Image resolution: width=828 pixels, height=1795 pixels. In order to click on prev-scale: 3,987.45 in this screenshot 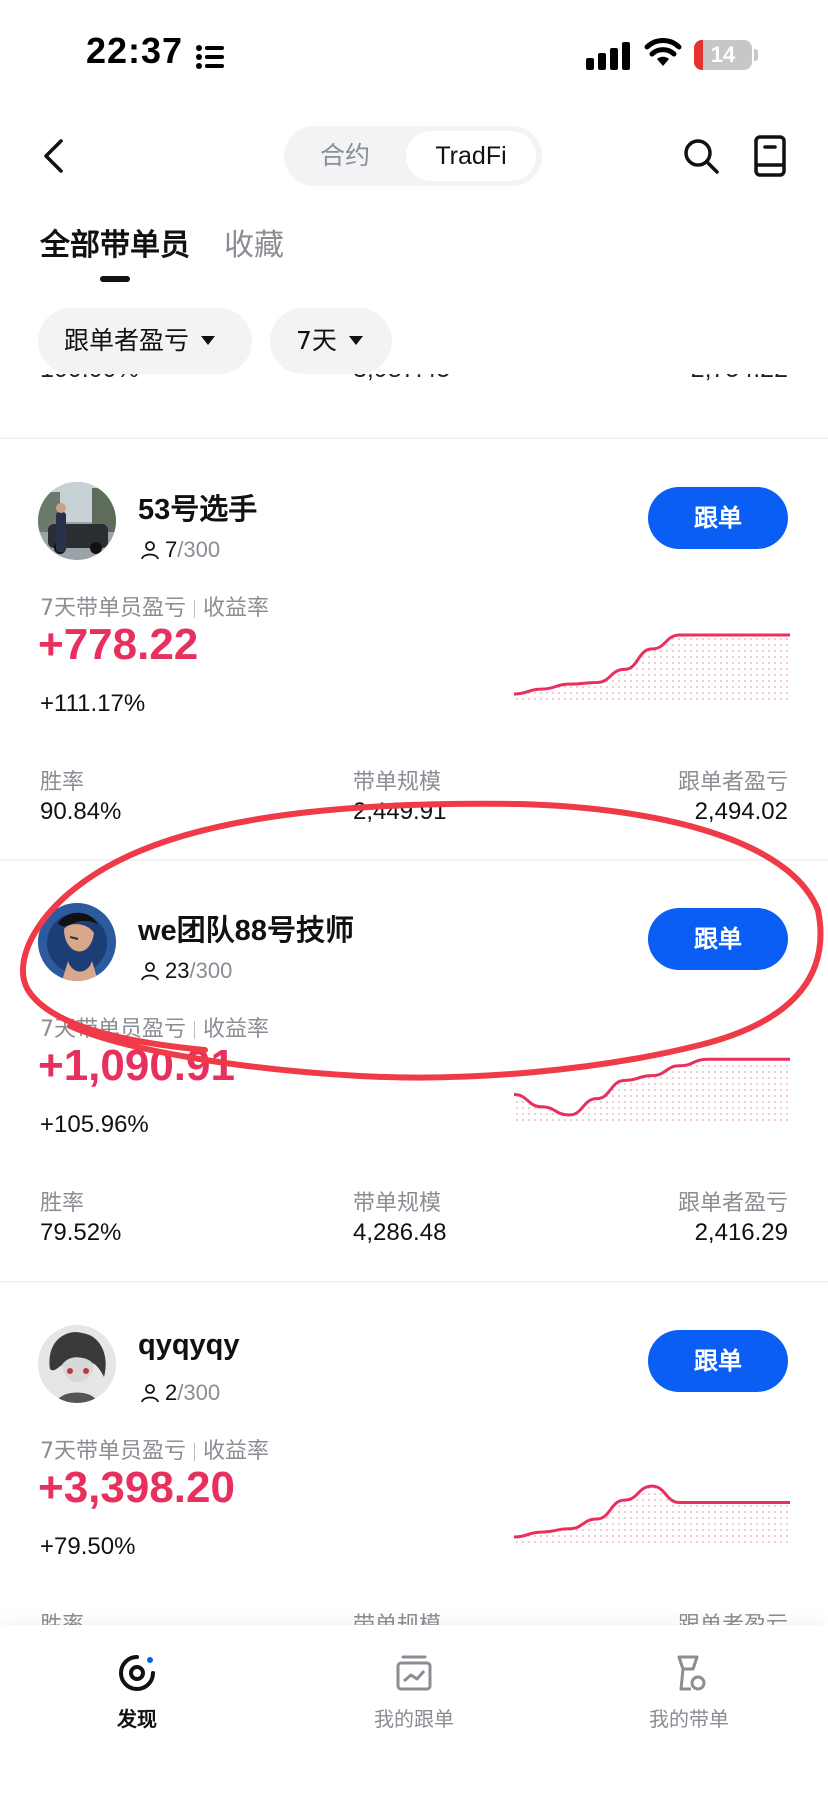, I will do `click(401, 379)`.